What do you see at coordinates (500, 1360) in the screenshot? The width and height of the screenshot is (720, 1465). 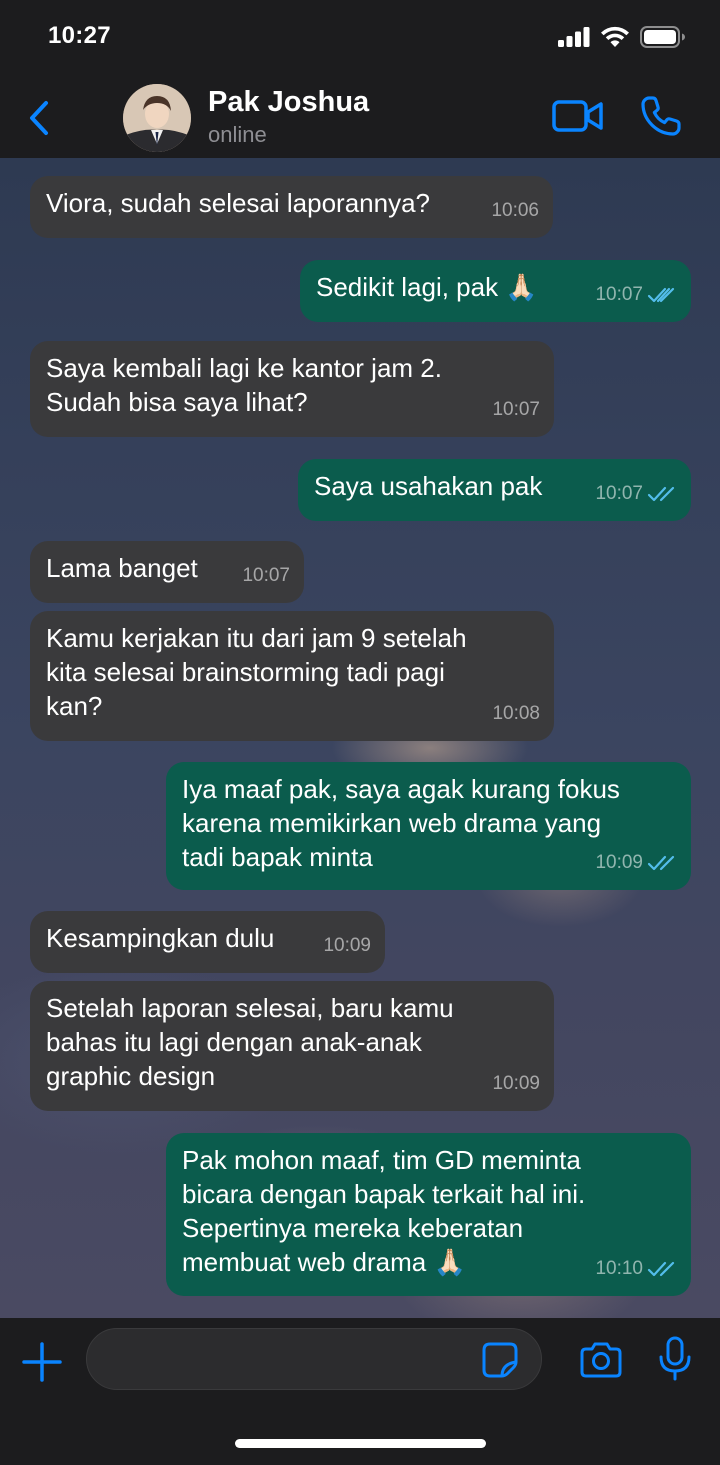 I see `sticker-icon` at bounding box center [500, 1360].